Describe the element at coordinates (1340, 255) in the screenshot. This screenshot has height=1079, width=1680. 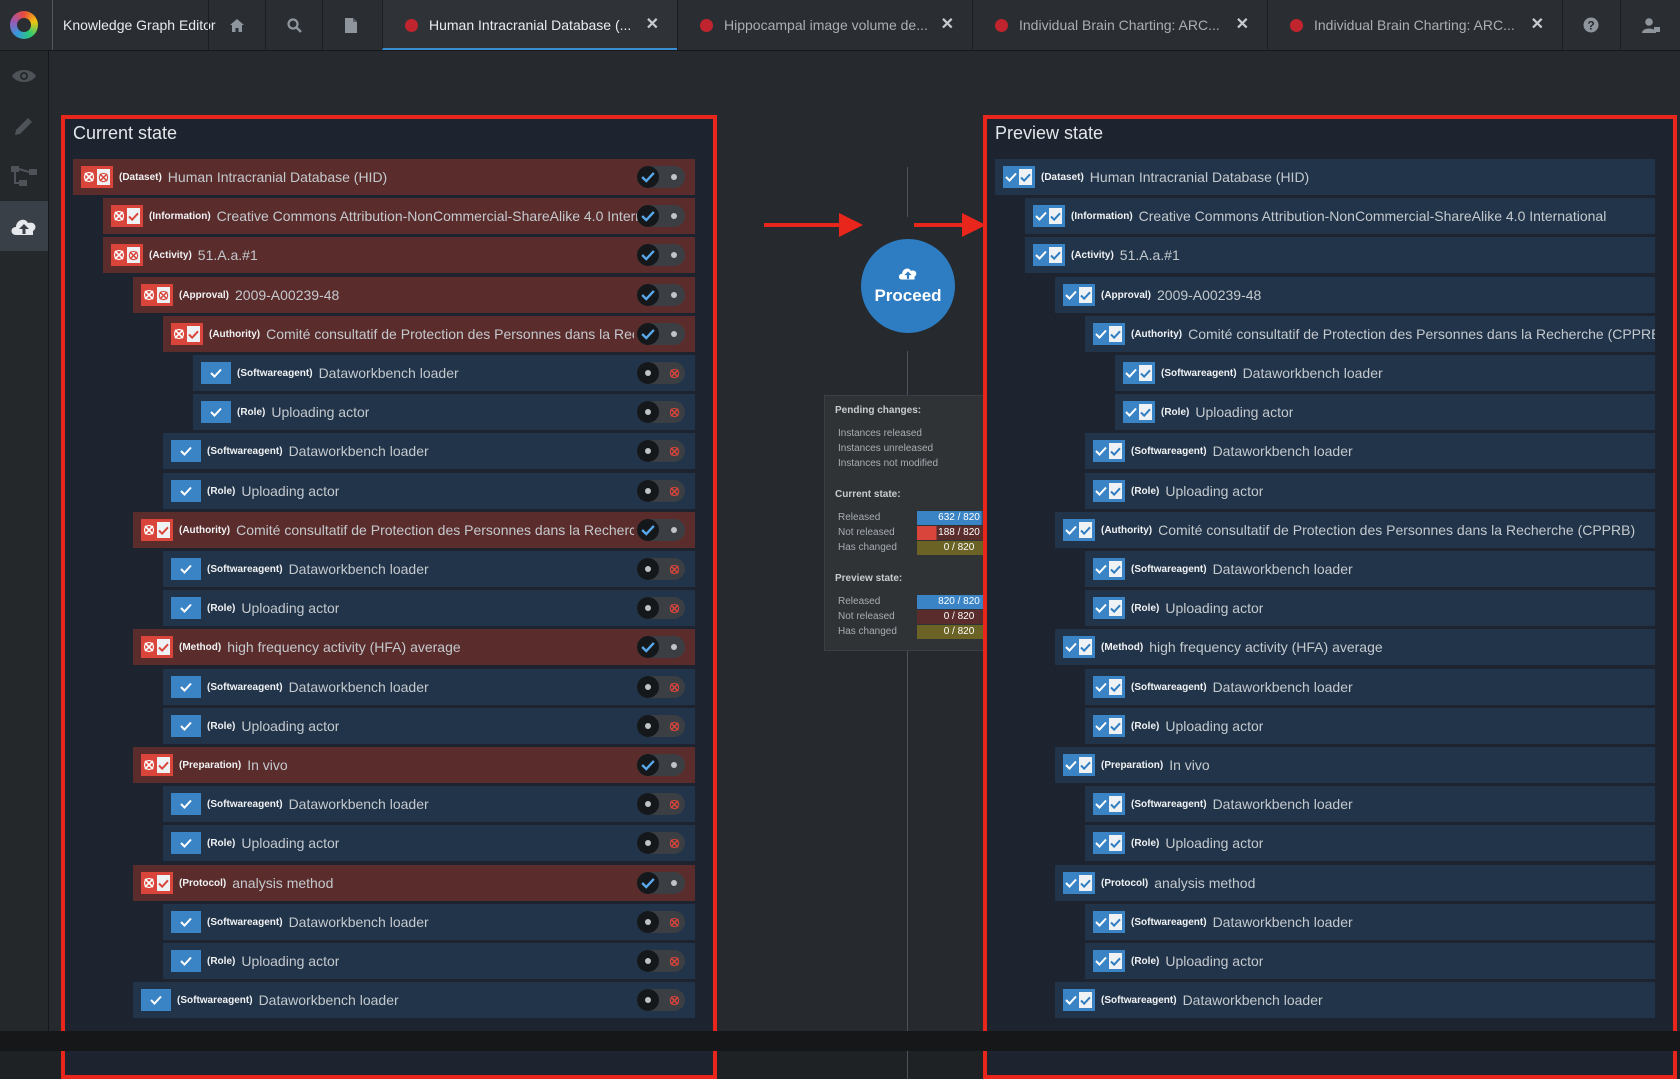
I see `tree-row: (Activity) 51.A.a.#1` at that location.